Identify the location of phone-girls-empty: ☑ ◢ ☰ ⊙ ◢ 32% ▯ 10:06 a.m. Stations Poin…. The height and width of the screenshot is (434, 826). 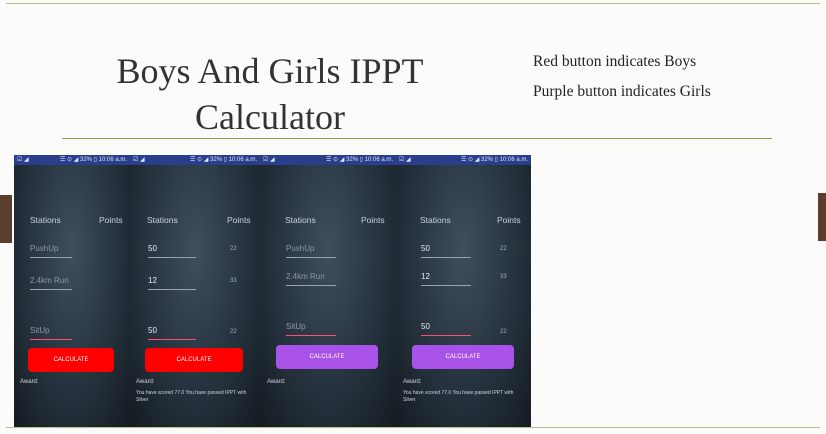
(328, 291).